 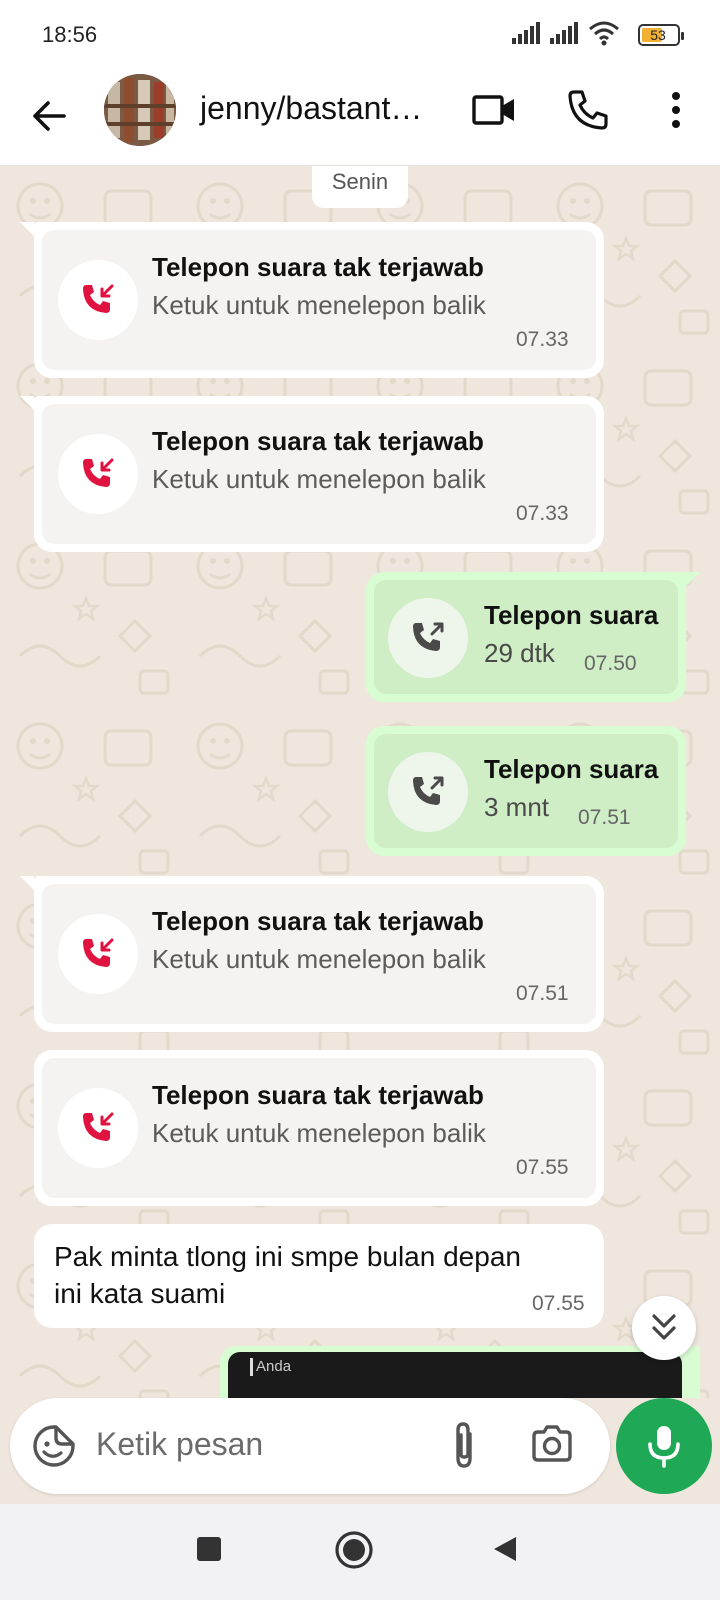 What do you see at coordinates (588, 110) in the screenshot?
I see `voice-call-icon` at bounding box center [588, 110].